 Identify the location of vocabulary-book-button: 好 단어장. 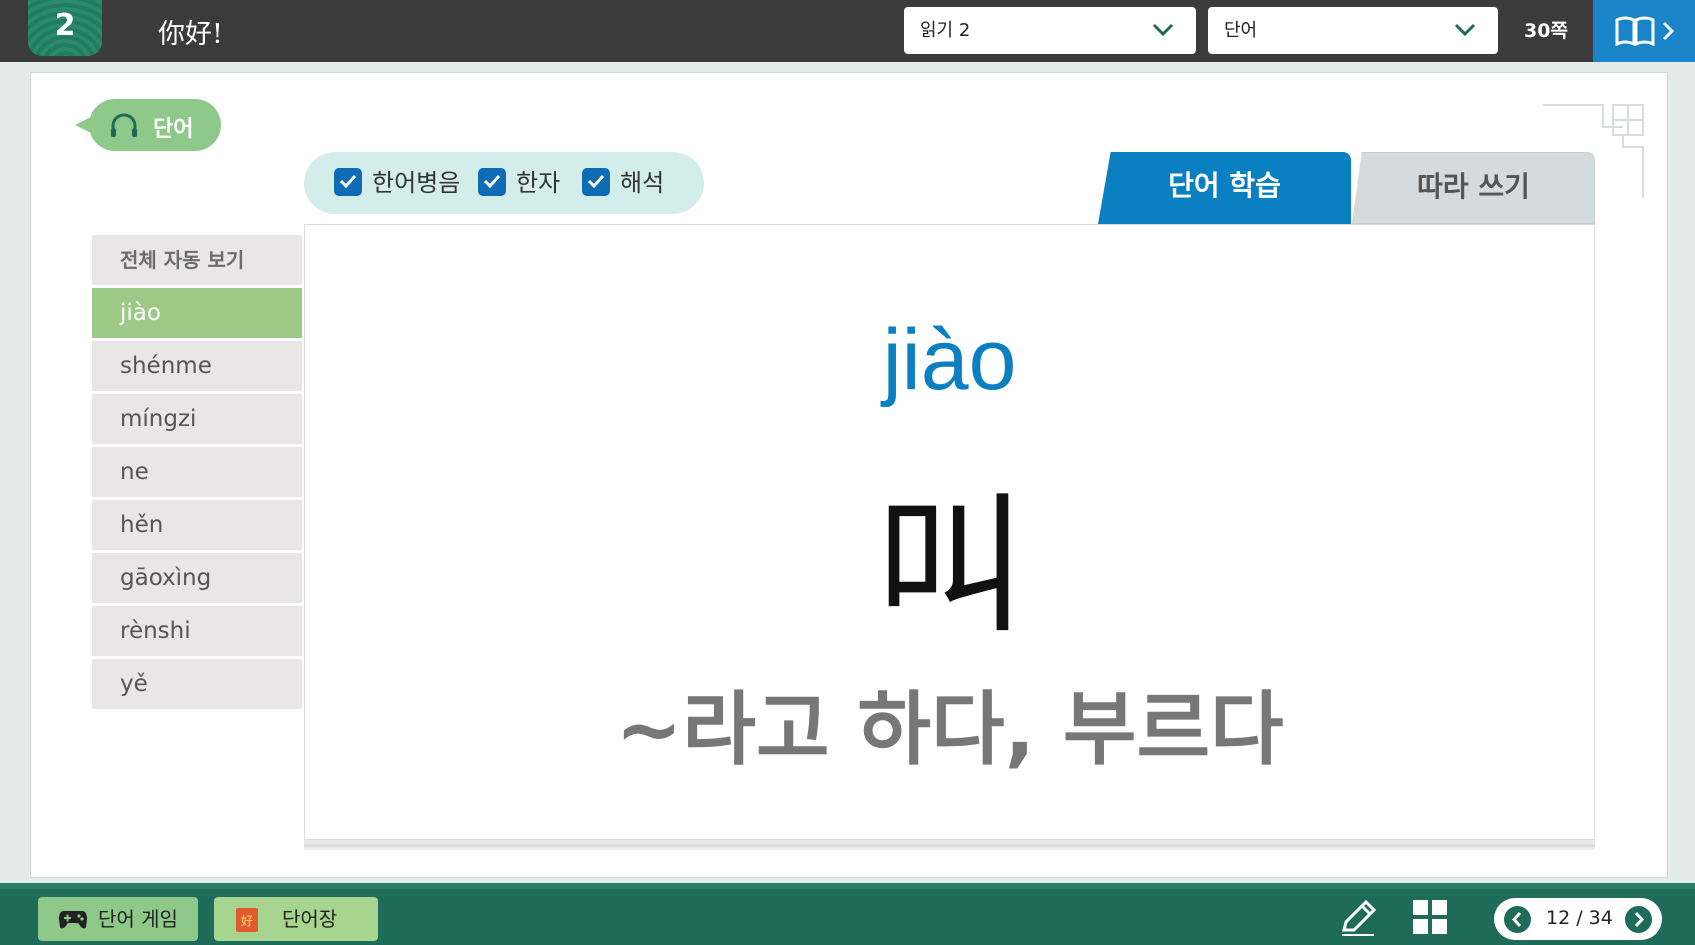
(296, 919).